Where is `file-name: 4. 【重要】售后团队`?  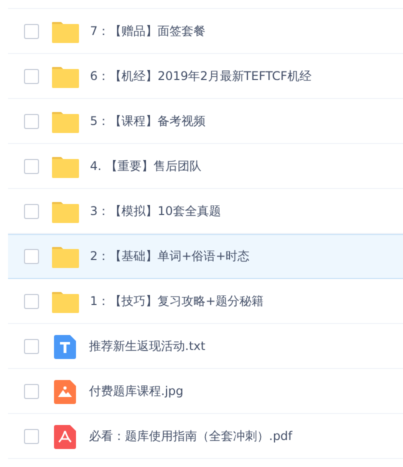 file-name: 4. 【重要】售后团队 is located at coordinates (146, 166).